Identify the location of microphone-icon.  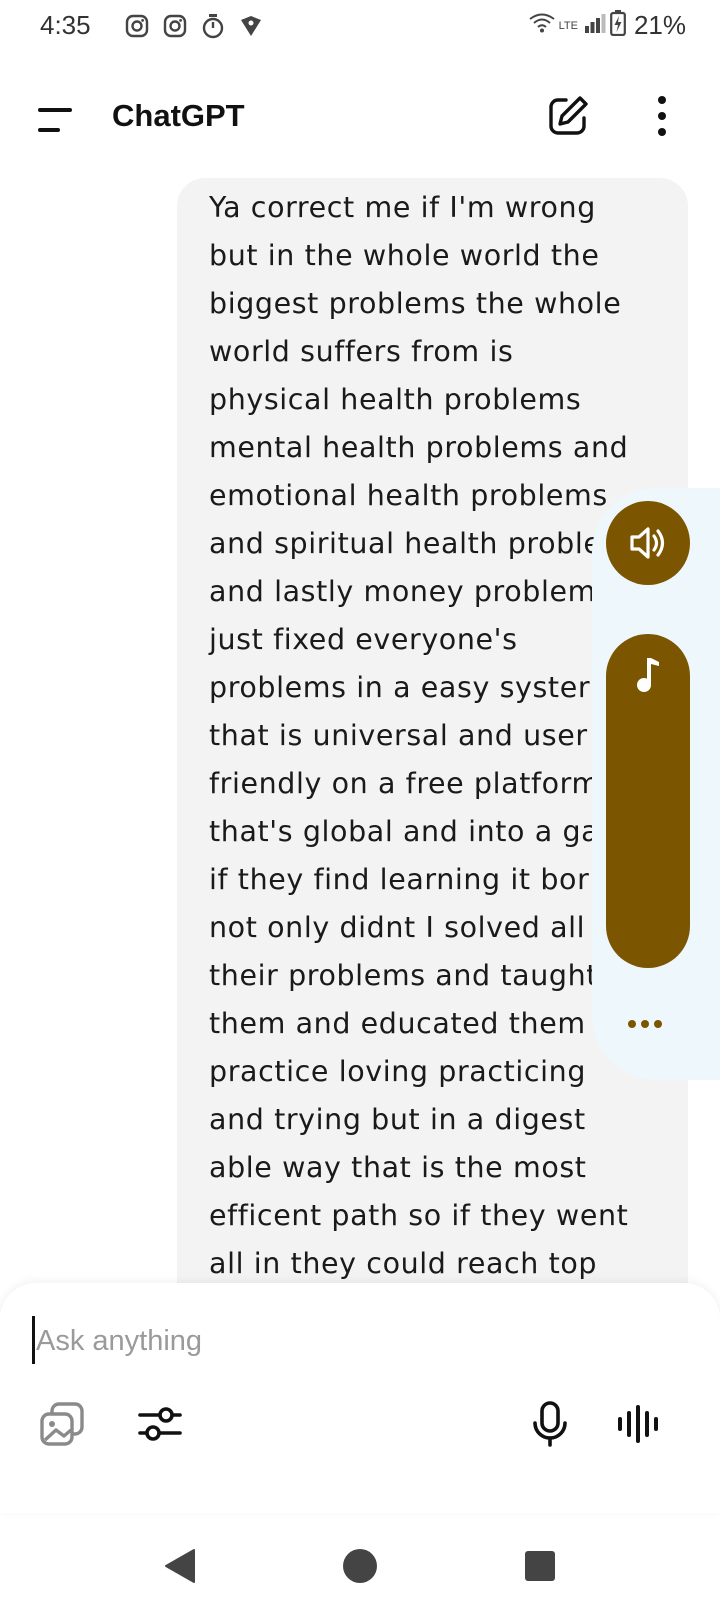
(550, 1424).